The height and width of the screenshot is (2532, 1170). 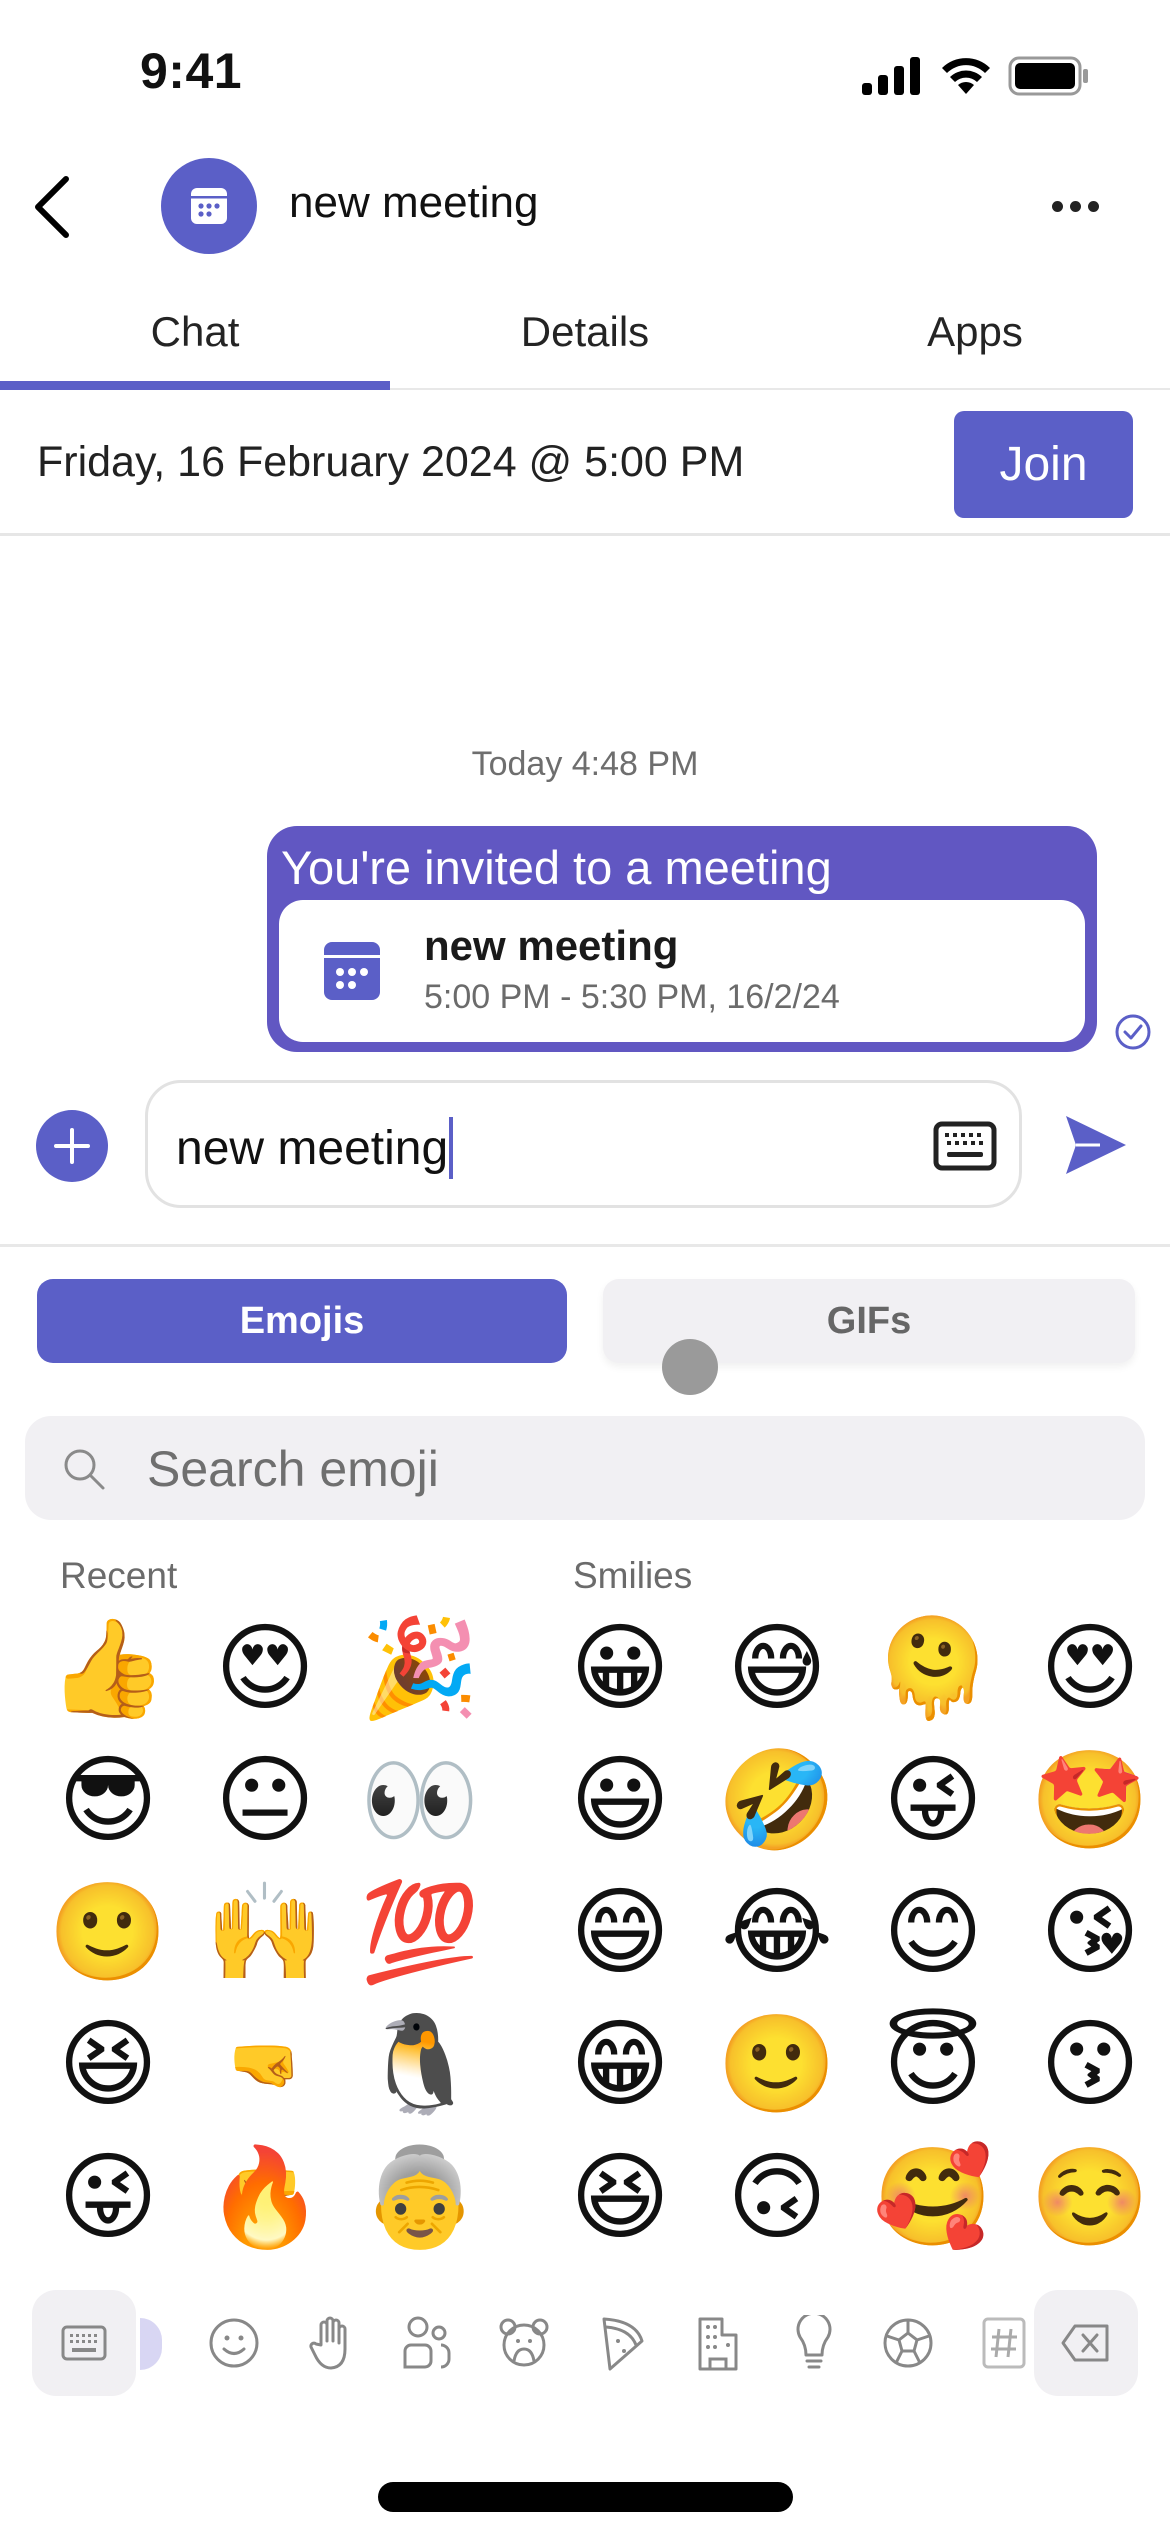 What do you see at coordinates (328, 2343) in the screenshot?
I see `hand-icon` at bounding box center [328, 2343].